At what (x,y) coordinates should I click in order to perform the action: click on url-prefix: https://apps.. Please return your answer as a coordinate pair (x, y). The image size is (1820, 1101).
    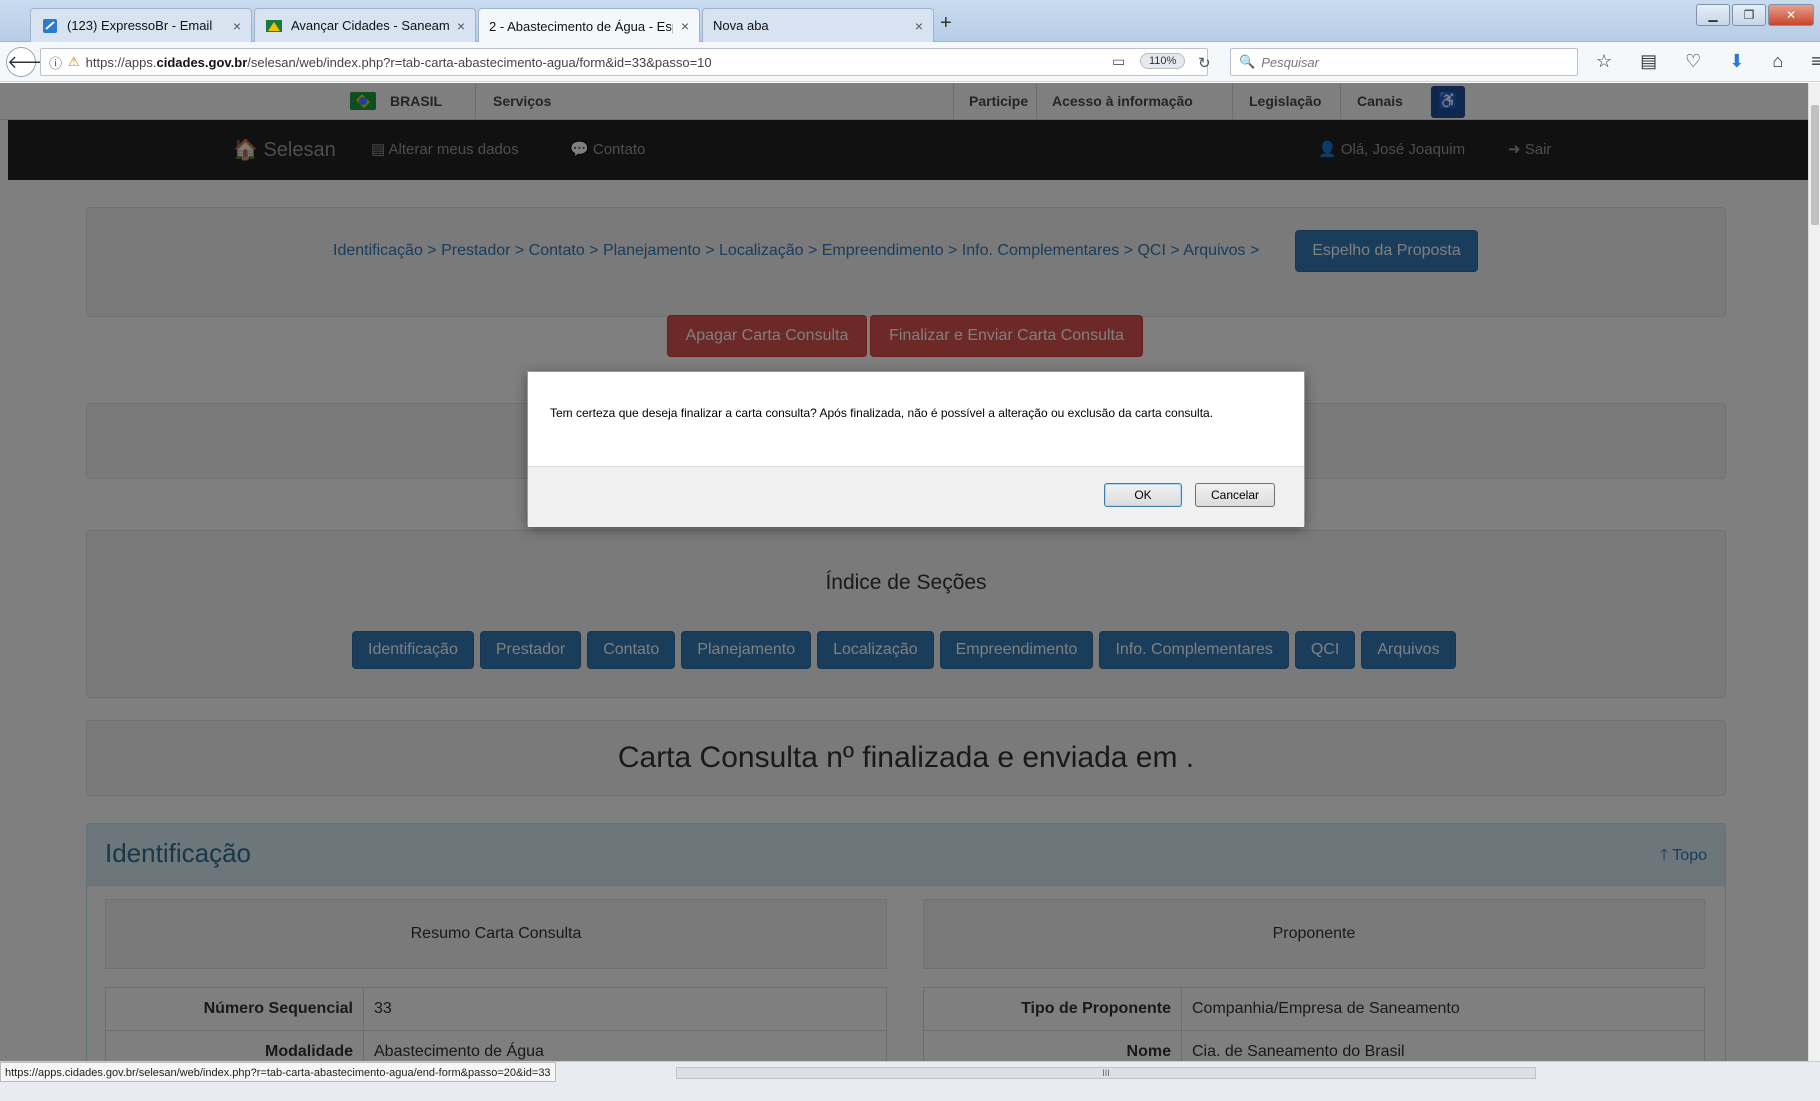
    Looking at the image, I should click on (121, 62).